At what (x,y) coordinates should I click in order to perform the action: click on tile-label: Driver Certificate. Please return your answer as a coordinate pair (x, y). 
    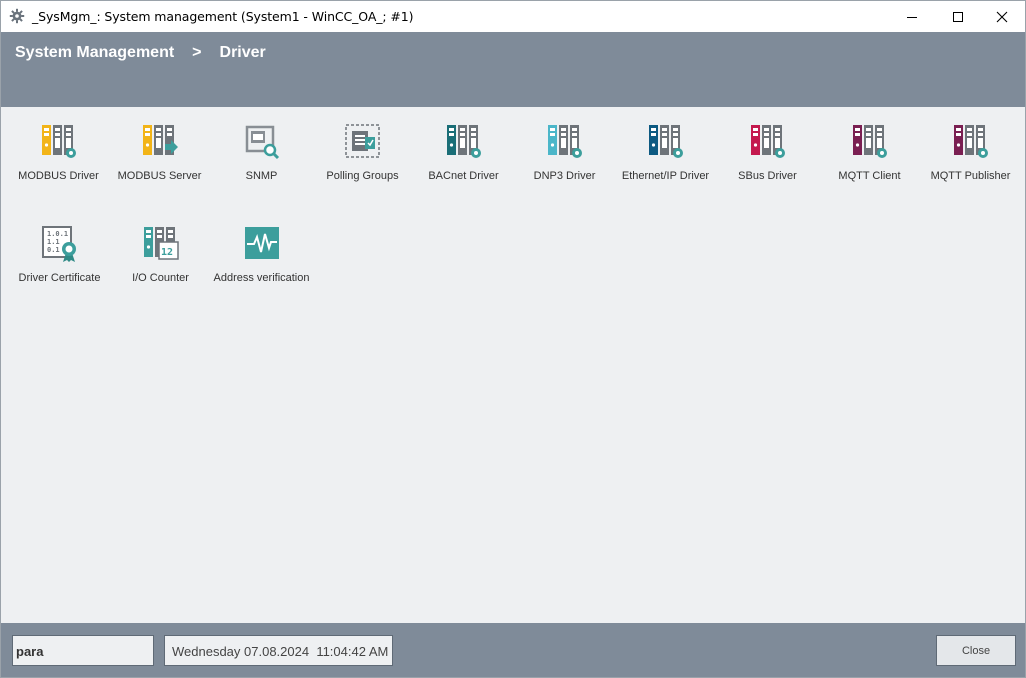
    Looking at the image, I should click on (59, 278).